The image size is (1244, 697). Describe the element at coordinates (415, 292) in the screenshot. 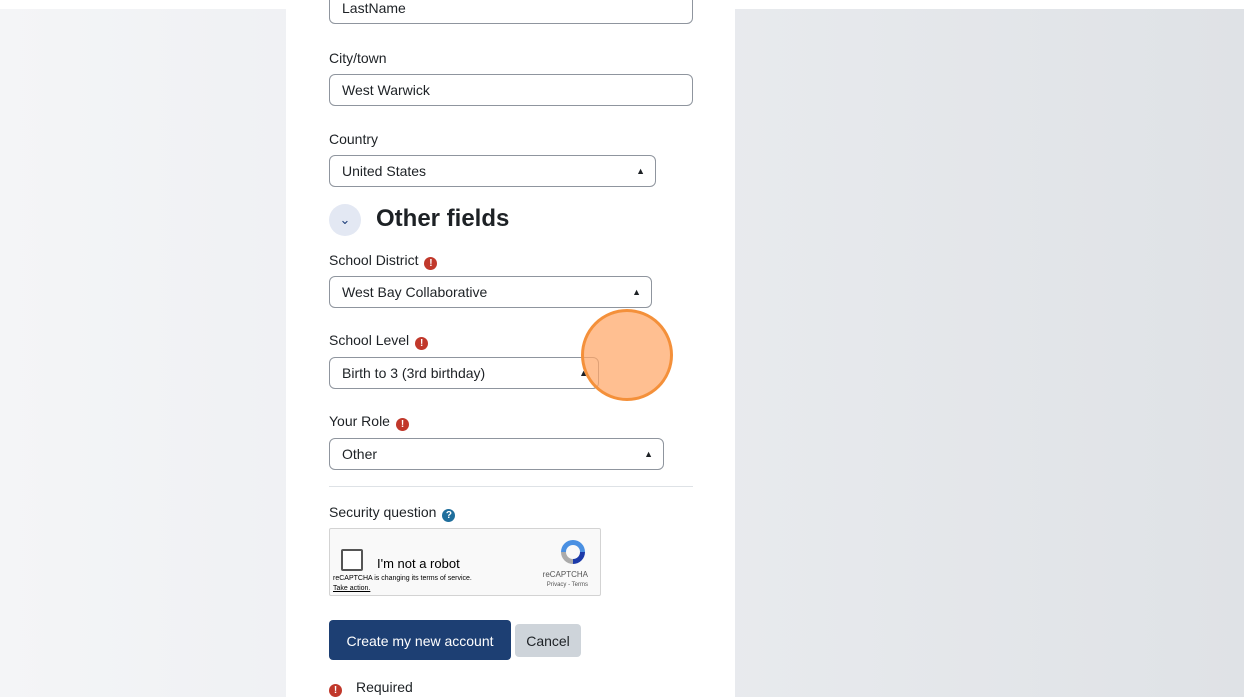

I see `school-district-select-value: West Bay Collaborative` at that location.